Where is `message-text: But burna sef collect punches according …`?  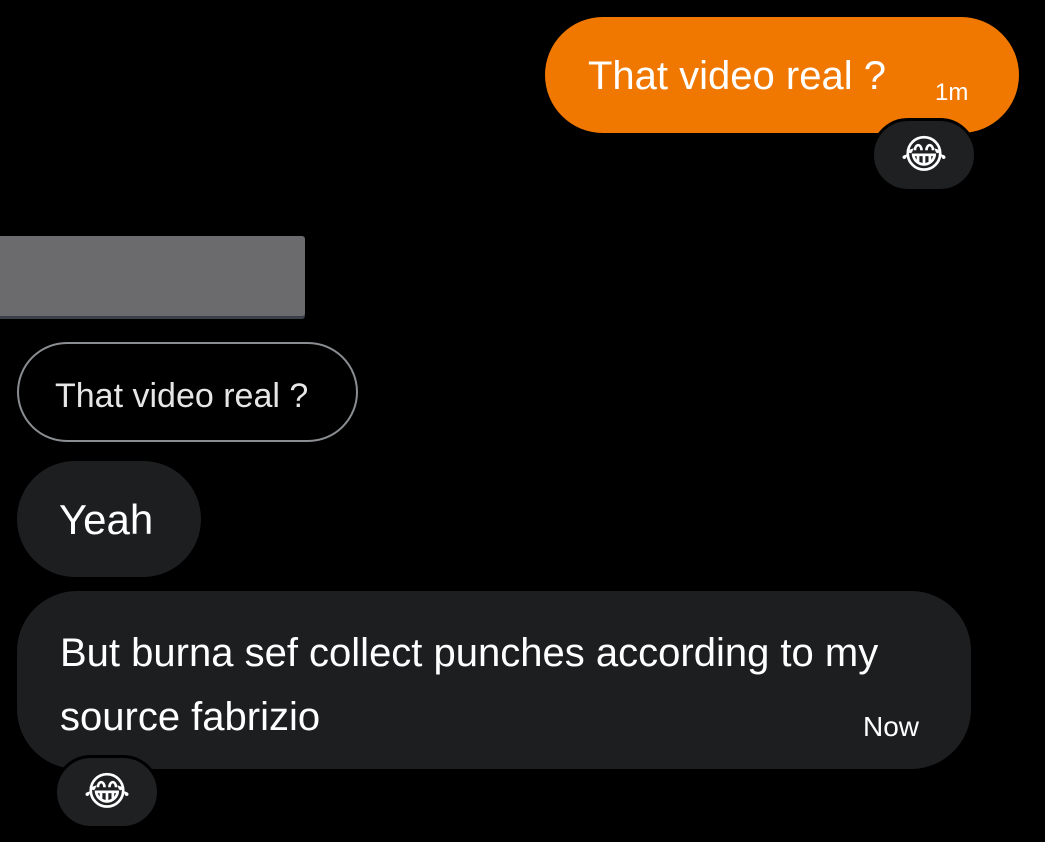
message-text: But burna sef collect punches according … is located at coordinates (469, 685).